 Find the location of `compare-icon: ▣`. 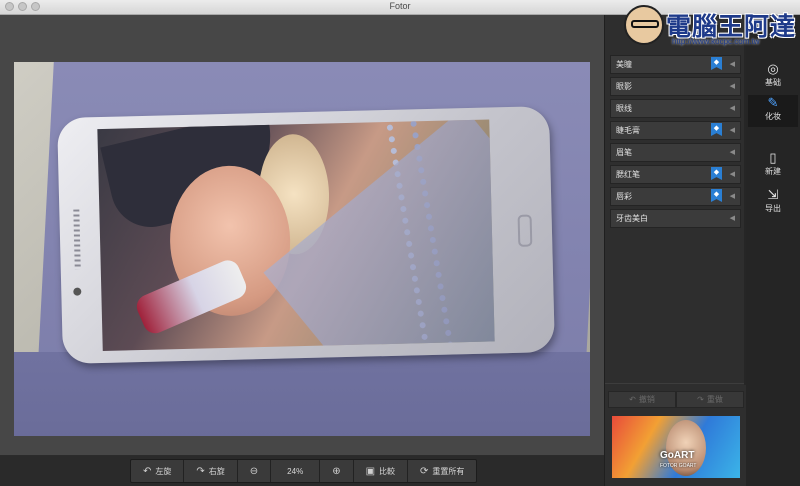

compare-icon: ▣ is located at coordinates (370, 471).